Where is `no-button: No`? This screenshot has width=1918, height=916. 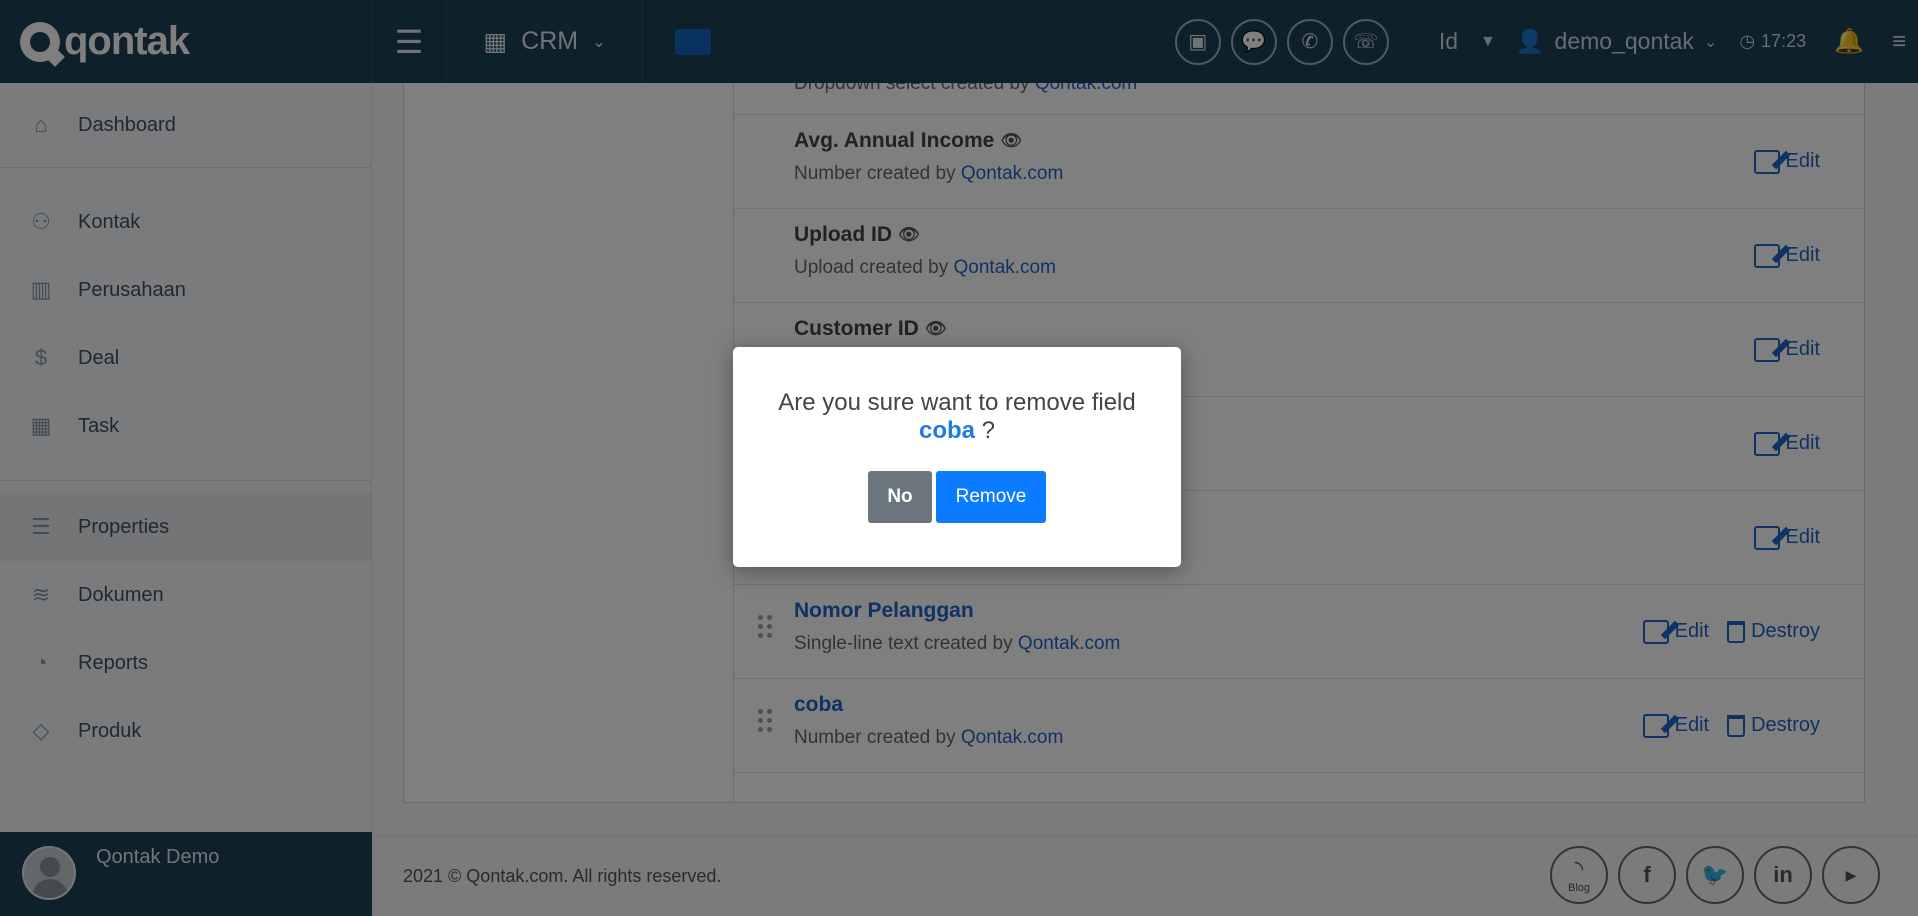
no-button: No is located at coordinates (900, 497).